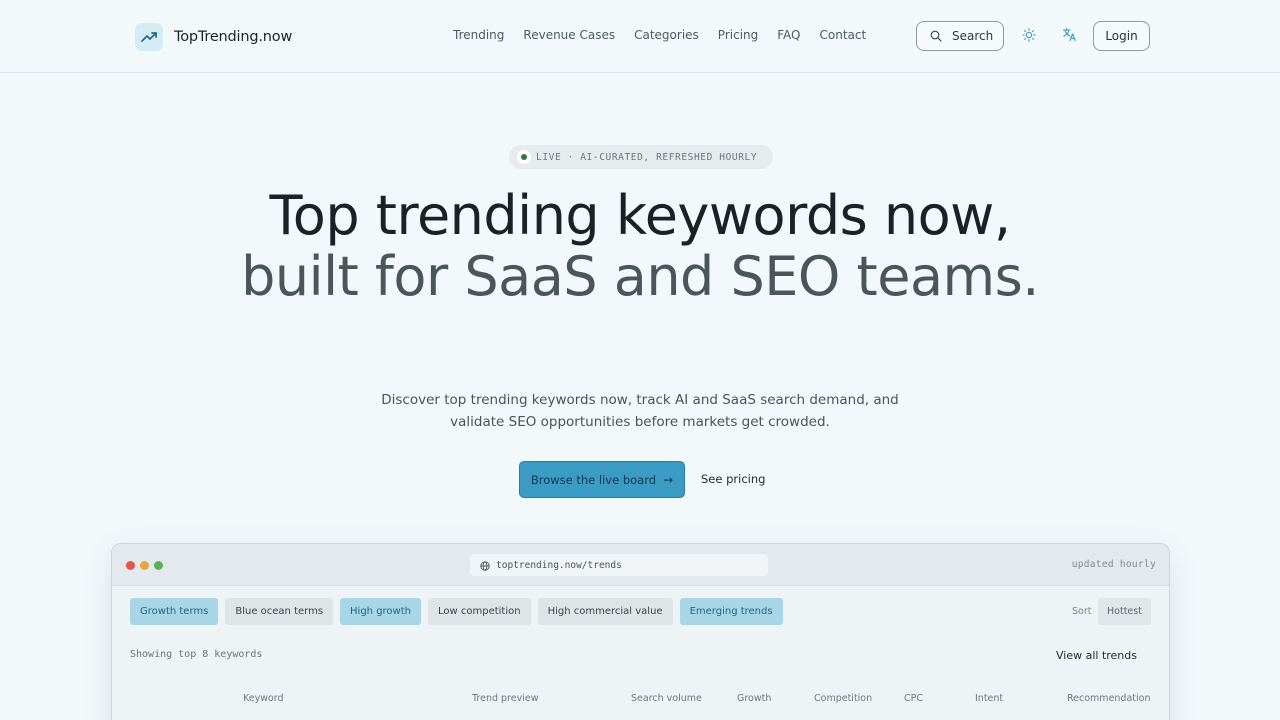 The height and width of the screenshot is (720, 1280). Describe the element at coordinates (263, 698) in the screenshot. I see `column-header-keyword: Keyword` at that location.